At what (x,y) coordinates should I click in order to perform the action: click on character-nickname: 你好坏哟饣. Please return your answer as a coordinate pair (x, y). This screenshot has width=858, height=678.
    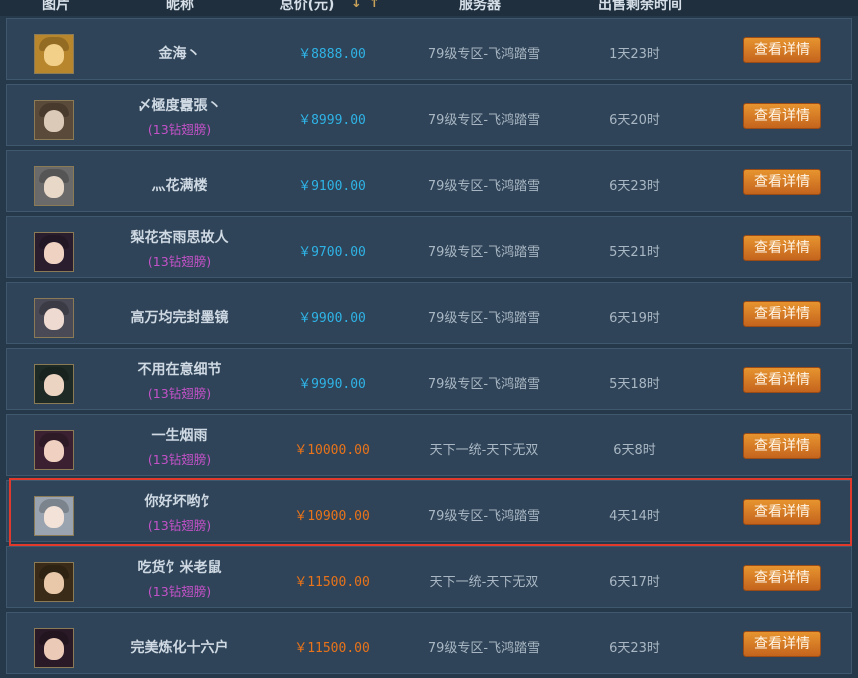
    Looking at the image, I should click on (179, 502).